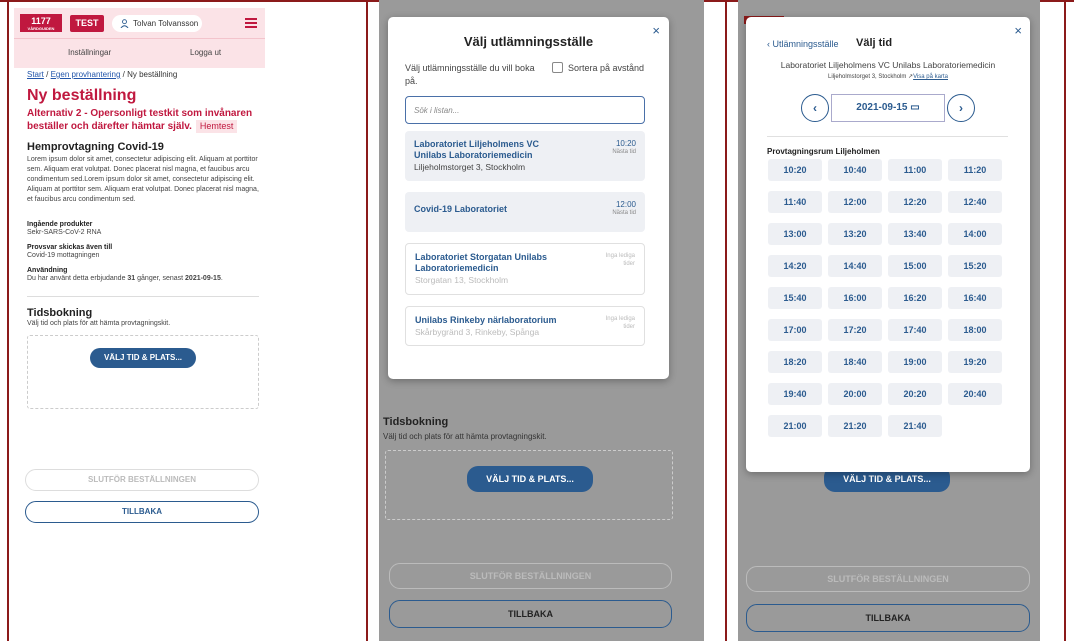 This screenshot has width=1074, height=641. I want to click on page-title: Ny beställning, so click(82, 95).